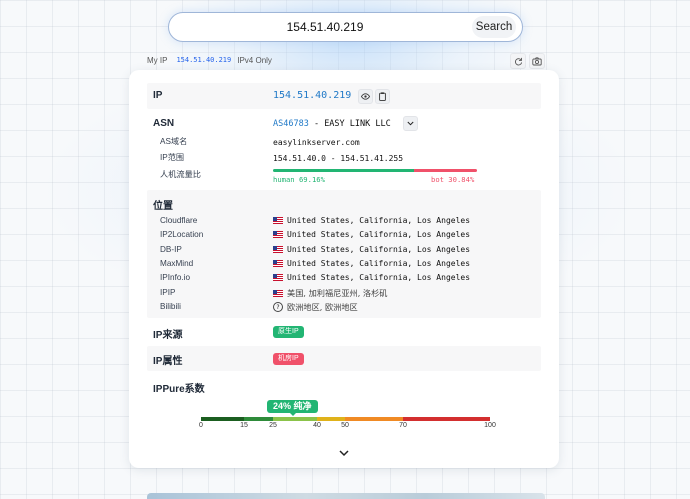  What do you see at coordinates (179, 220) in the screenshot?
I see `location-source-cloudflare: Cloudflare` at bounding box center [179, 220].